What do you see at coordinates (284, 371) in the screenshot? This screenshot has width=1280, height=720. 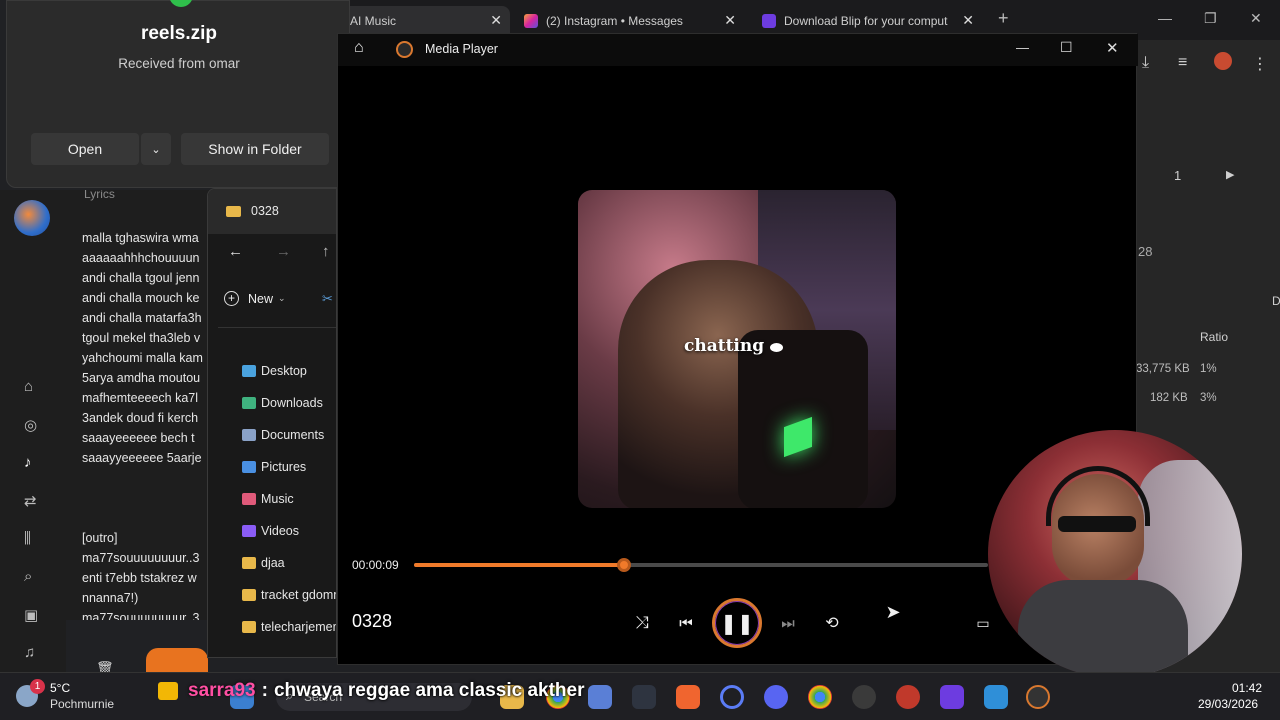 I see `nav-item-label: Desktop` at bounding box center [284, 371].